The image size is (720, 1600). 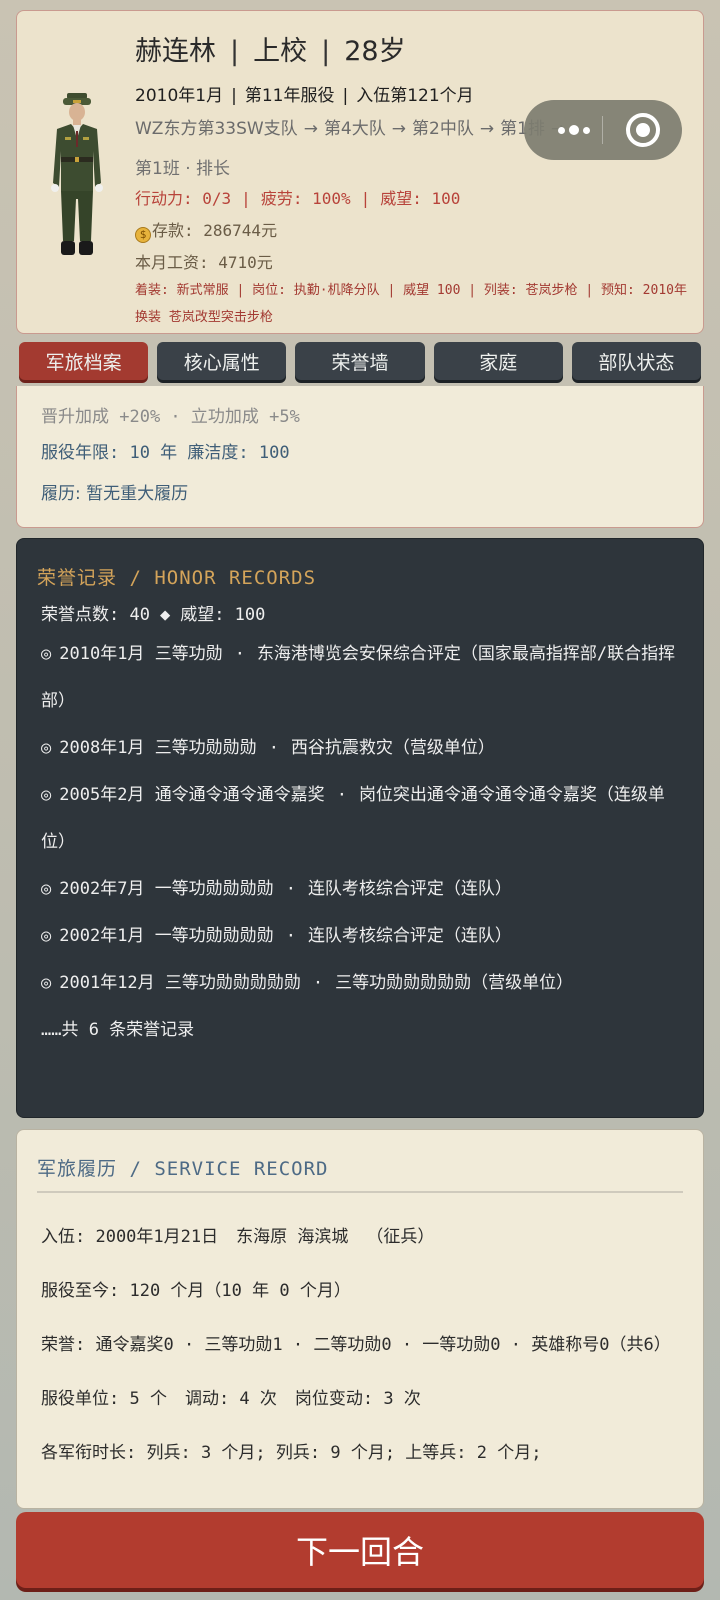 I want to click on date-line: 2010年1月 | 第11年服役 | 入伍第121个月, so click(x=304, y=96).